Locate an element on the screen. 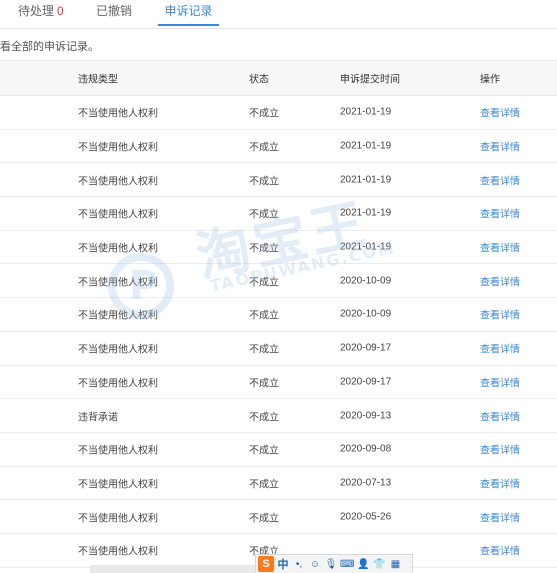  pending-count-badge: 0 is located at coordinates (60, 11).